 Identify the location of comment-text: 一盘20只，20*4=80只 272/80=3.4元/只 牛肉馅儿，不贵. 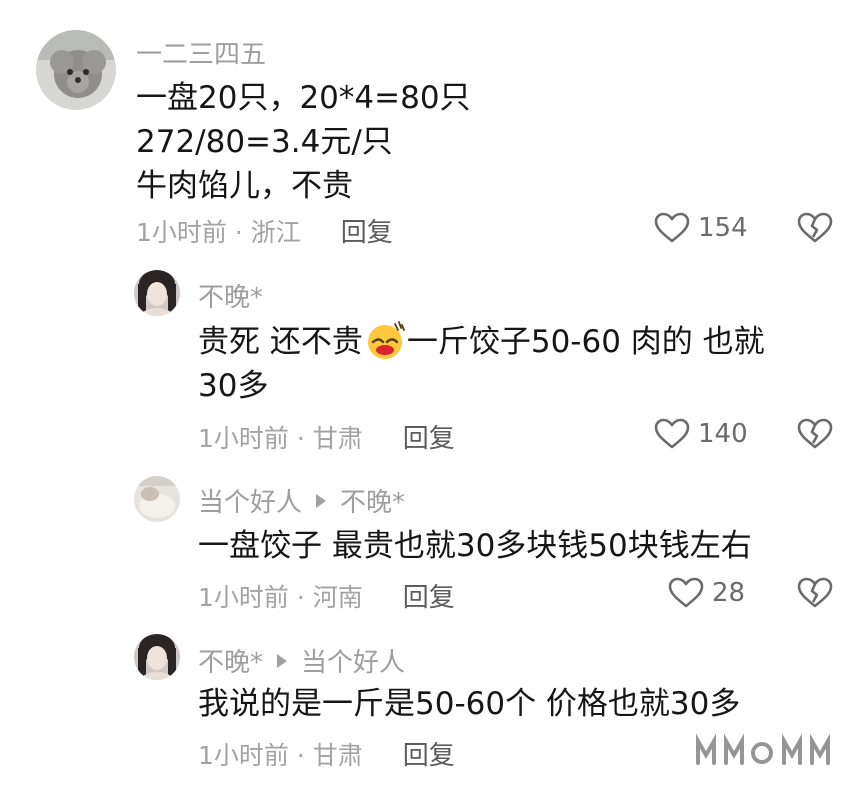
(303, 142).